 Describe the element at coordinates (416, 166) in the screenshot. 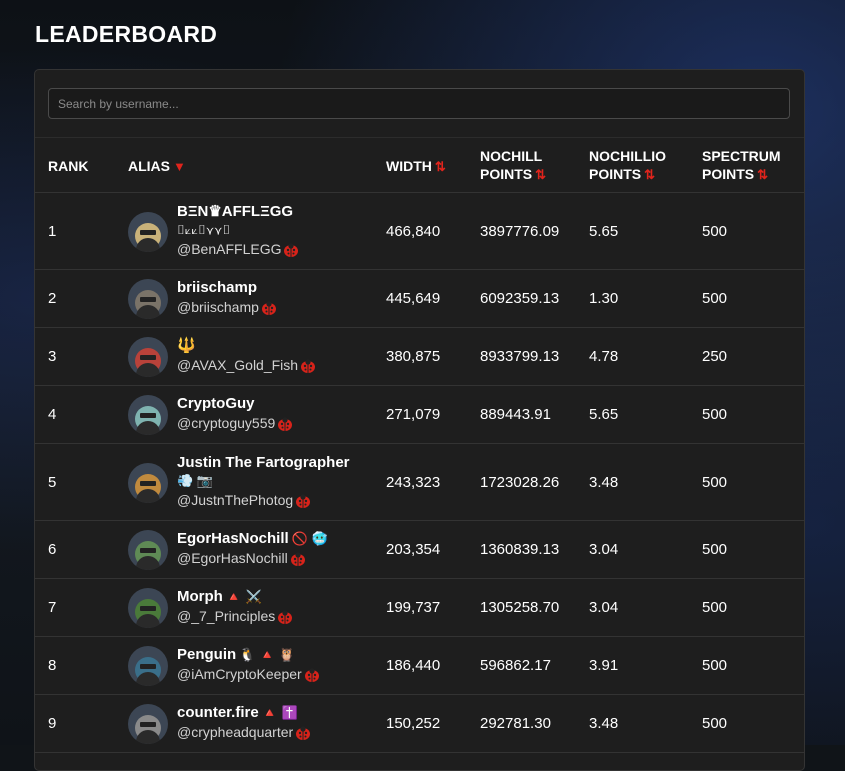

I see `width-header: WIDTH ⇅` at that location.